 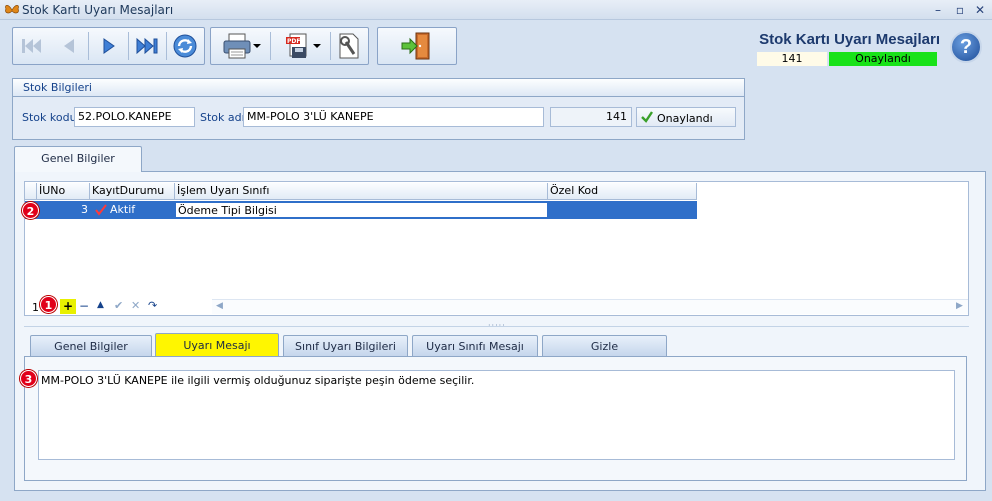 What do you see at coordinates (960, 10) in the screenshot?
I see `maximize-icon: ▫` at bounding box center [960, 10].